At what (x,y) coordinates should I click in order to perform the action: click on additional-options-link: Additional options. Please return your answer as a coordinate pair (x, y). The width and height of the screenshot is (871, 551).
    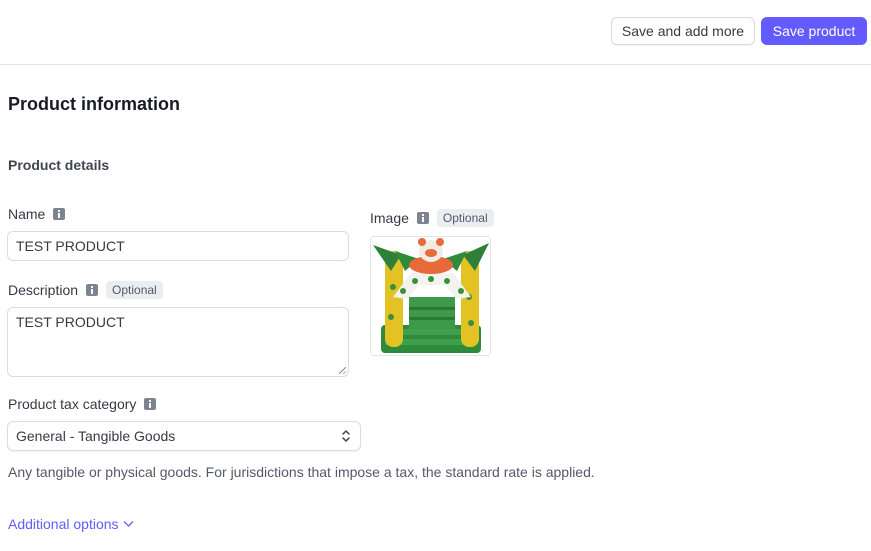
    Looking at the image, I should click on (71, 524).